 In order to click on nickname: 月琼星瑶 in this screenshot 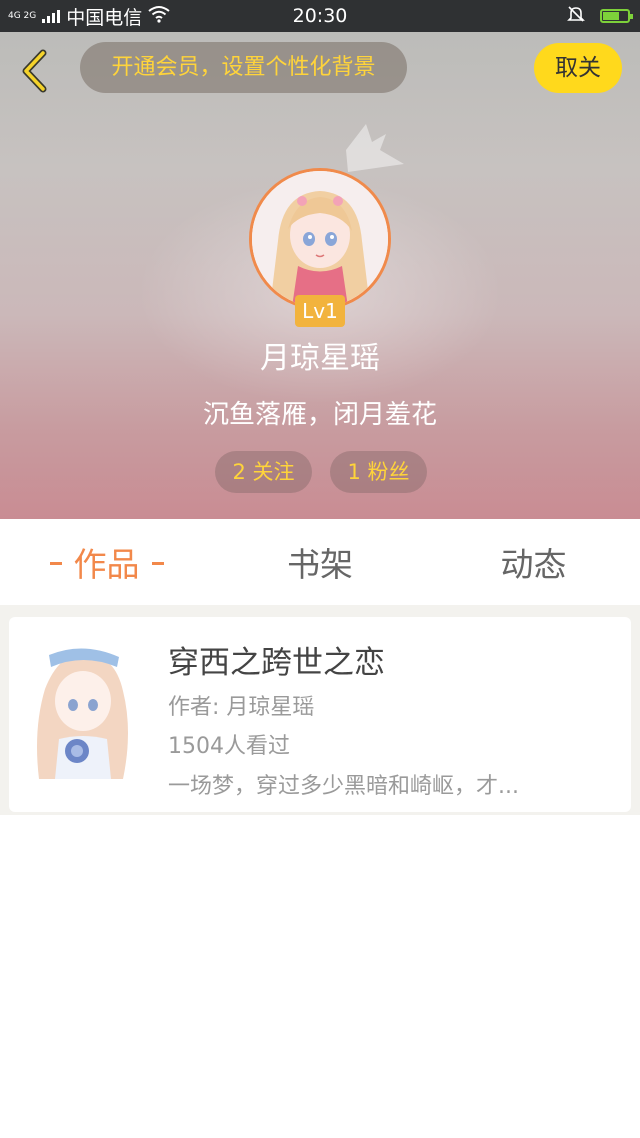, I will do `click(320, 358)`.